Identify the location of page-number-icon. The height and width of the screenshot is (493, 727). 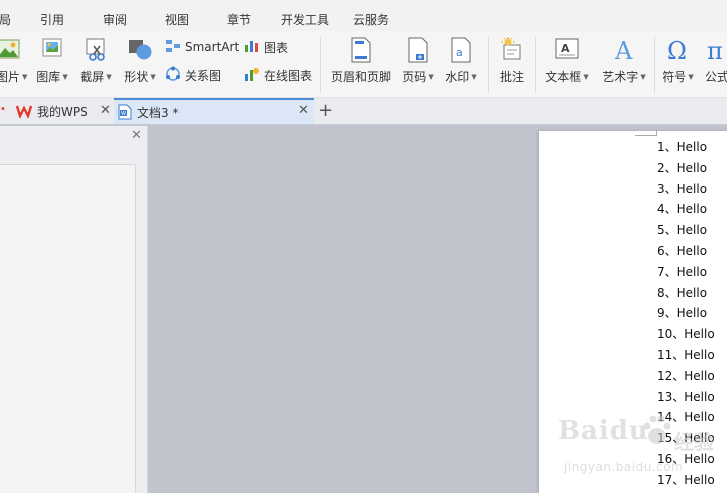
(418, 51).